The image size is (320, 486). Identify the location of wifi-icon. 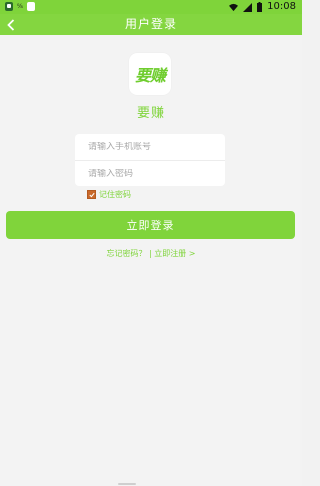
(234, 7).